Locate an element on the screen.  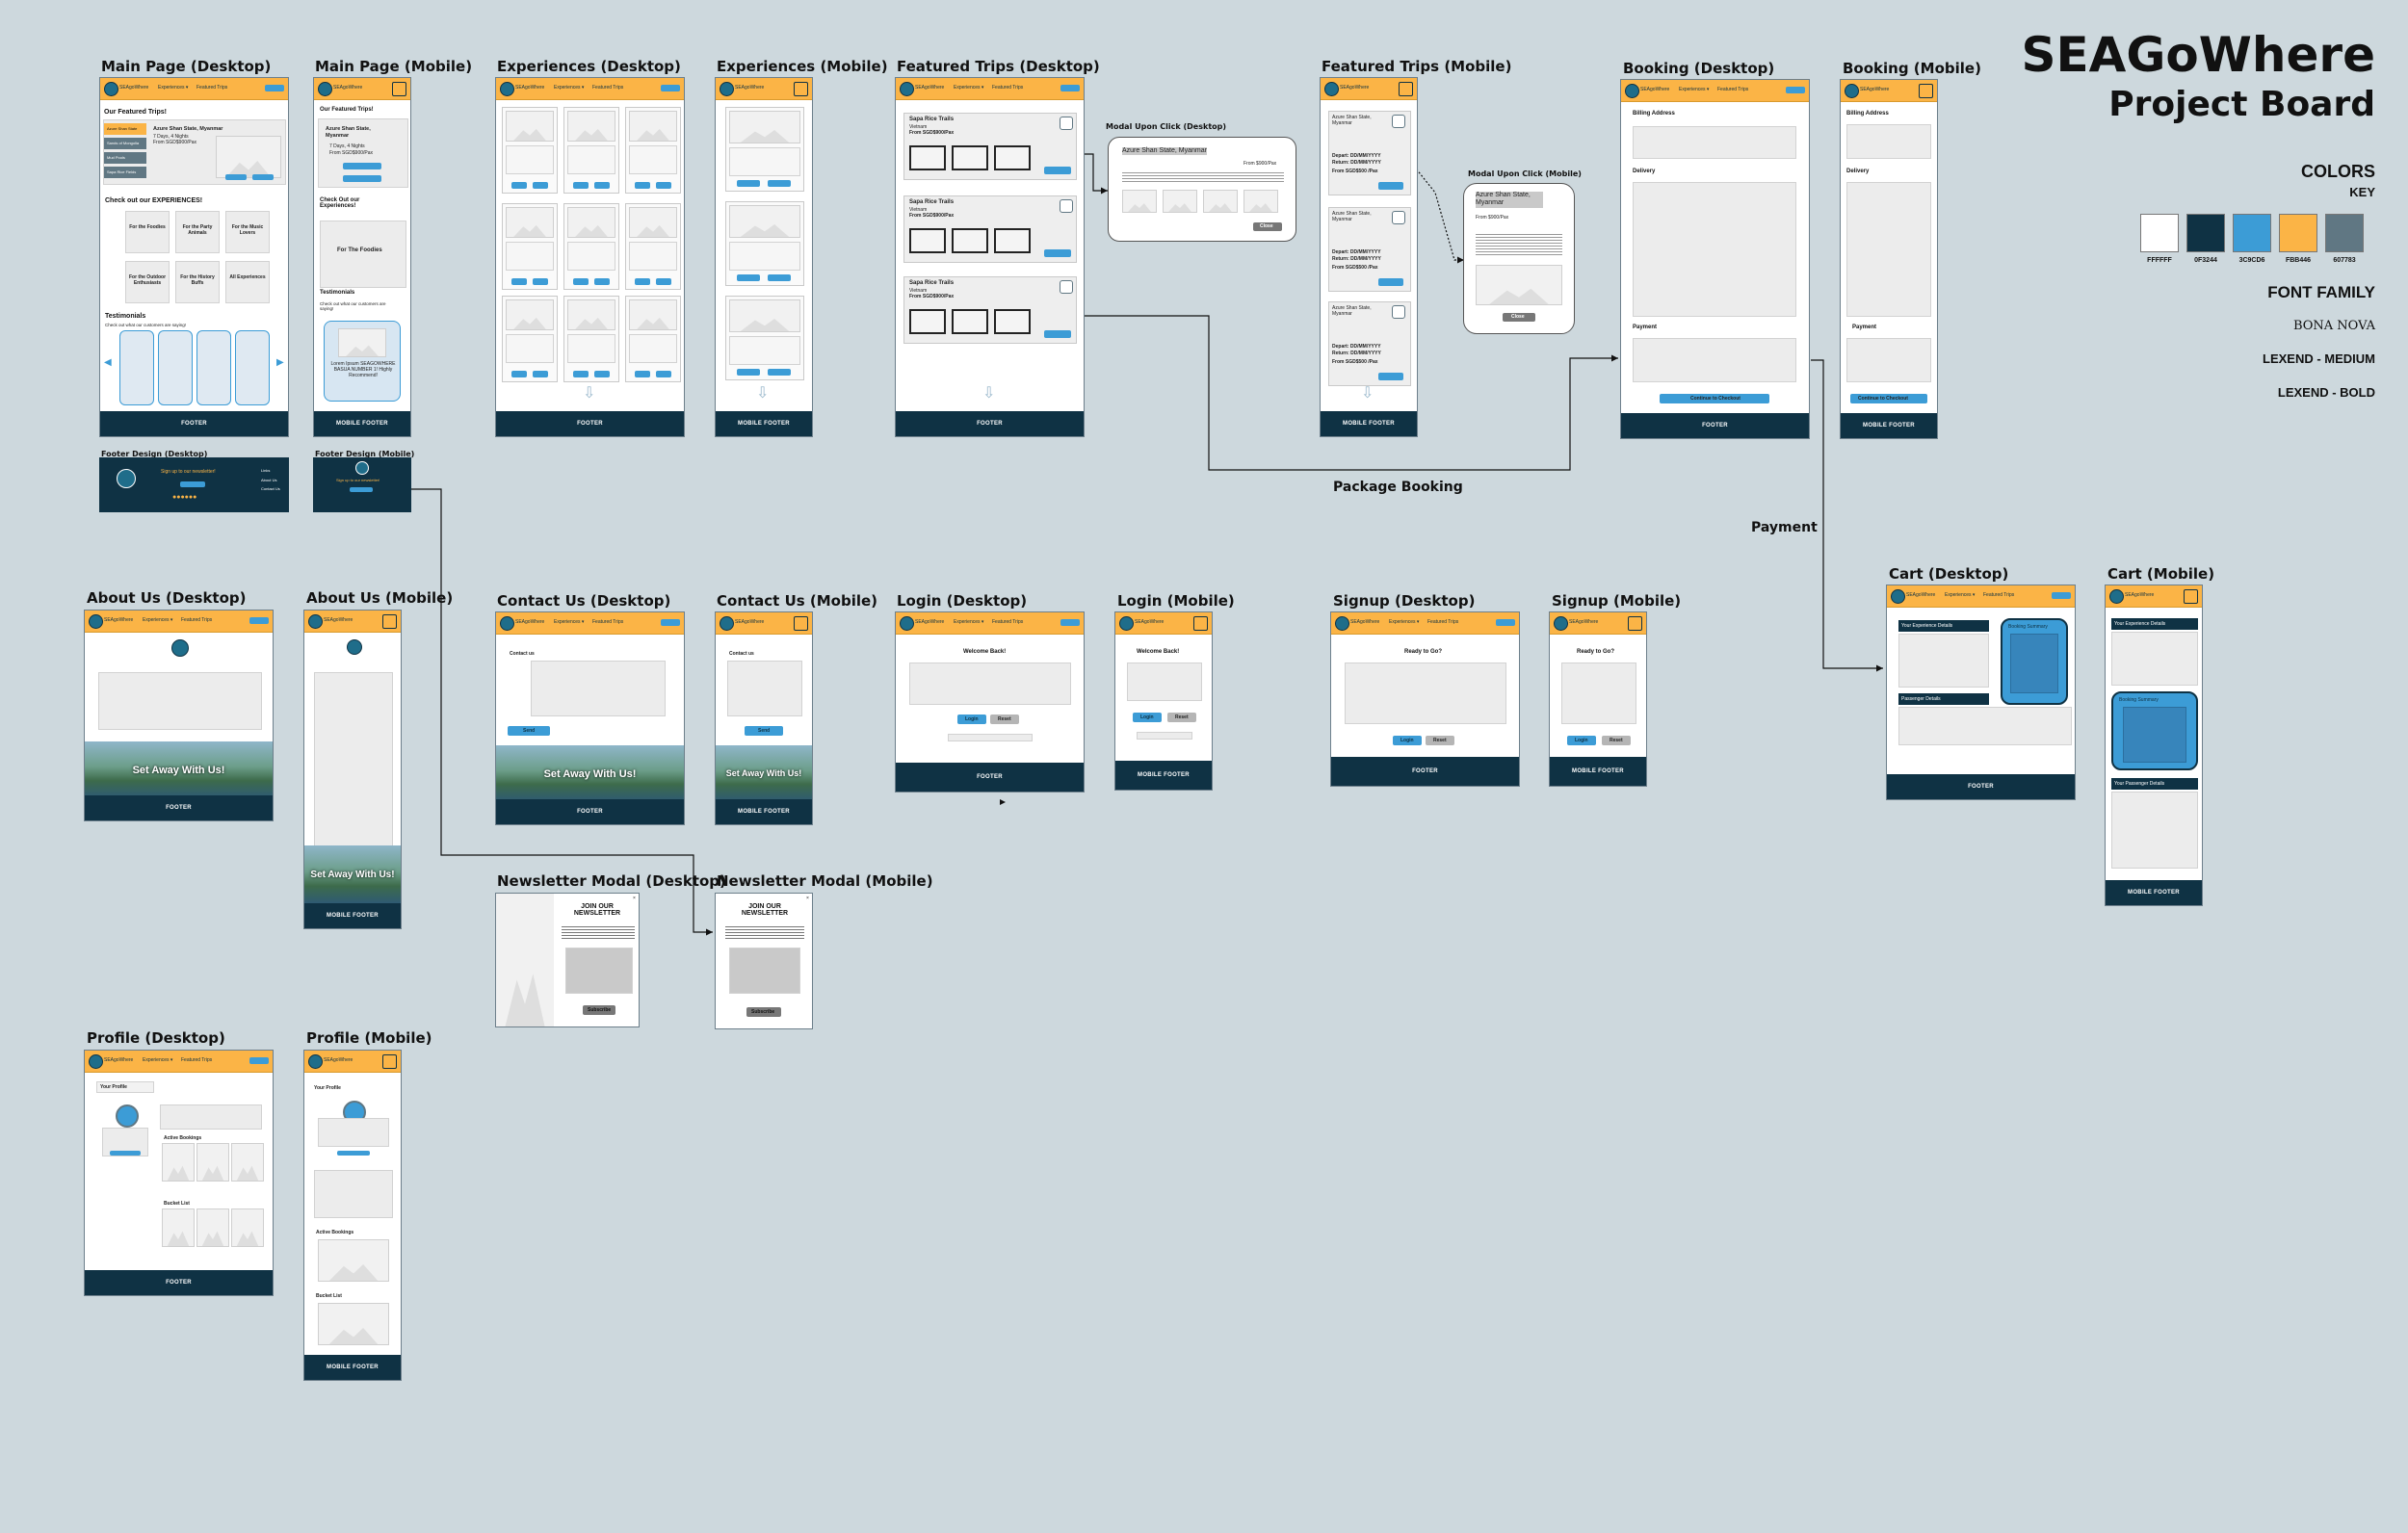
profile-avatar is located at coordinates (127, 1116).